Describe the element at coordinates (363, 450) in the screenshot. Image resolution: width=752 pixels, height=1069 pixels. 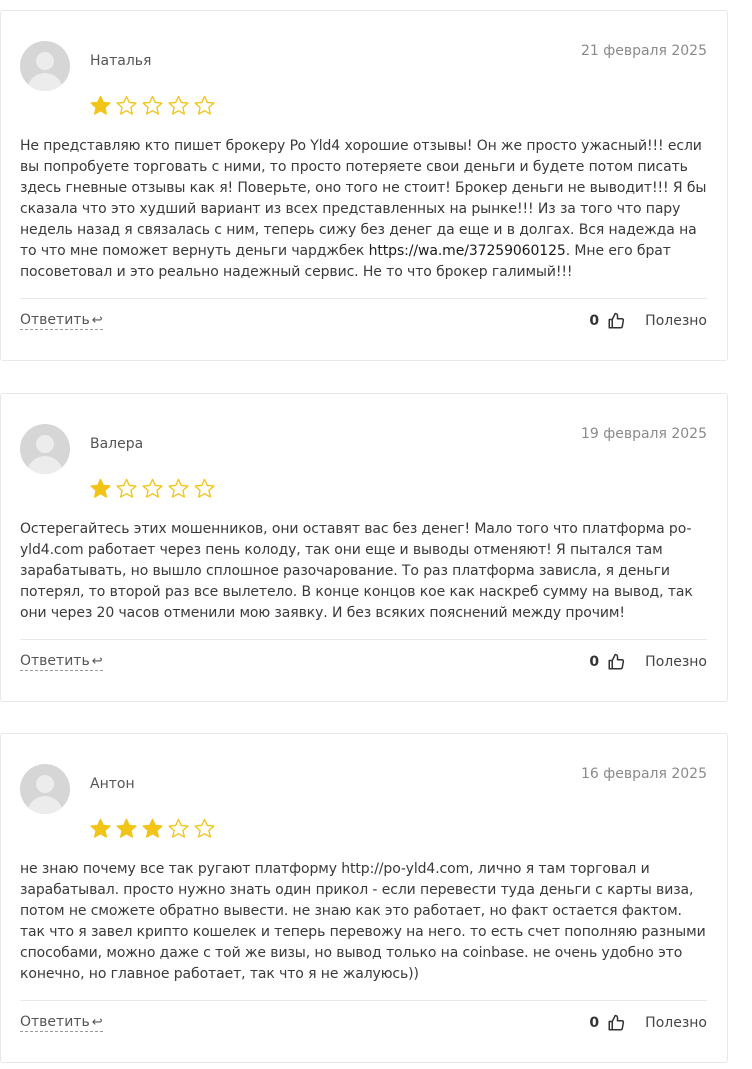
I see `review-header: Валера 19 февраля 2025` at that location.